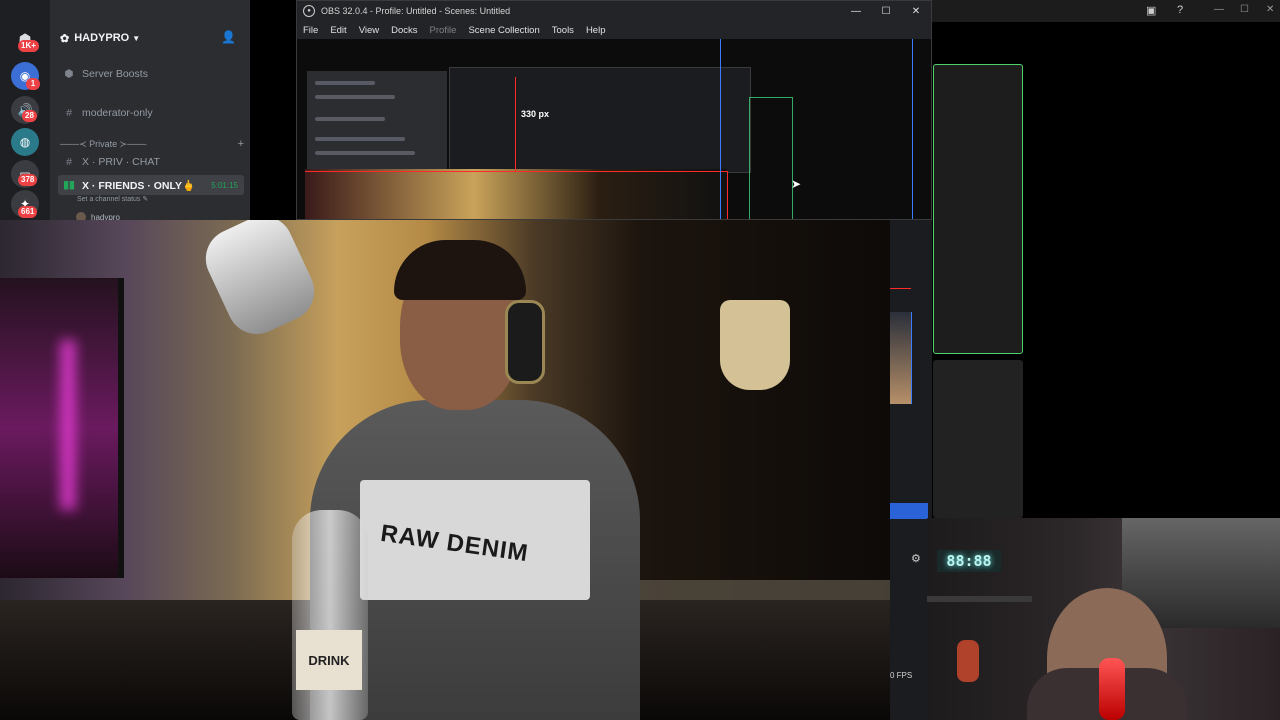  I want to click on distance-label: 330 px, so click(535, 114).